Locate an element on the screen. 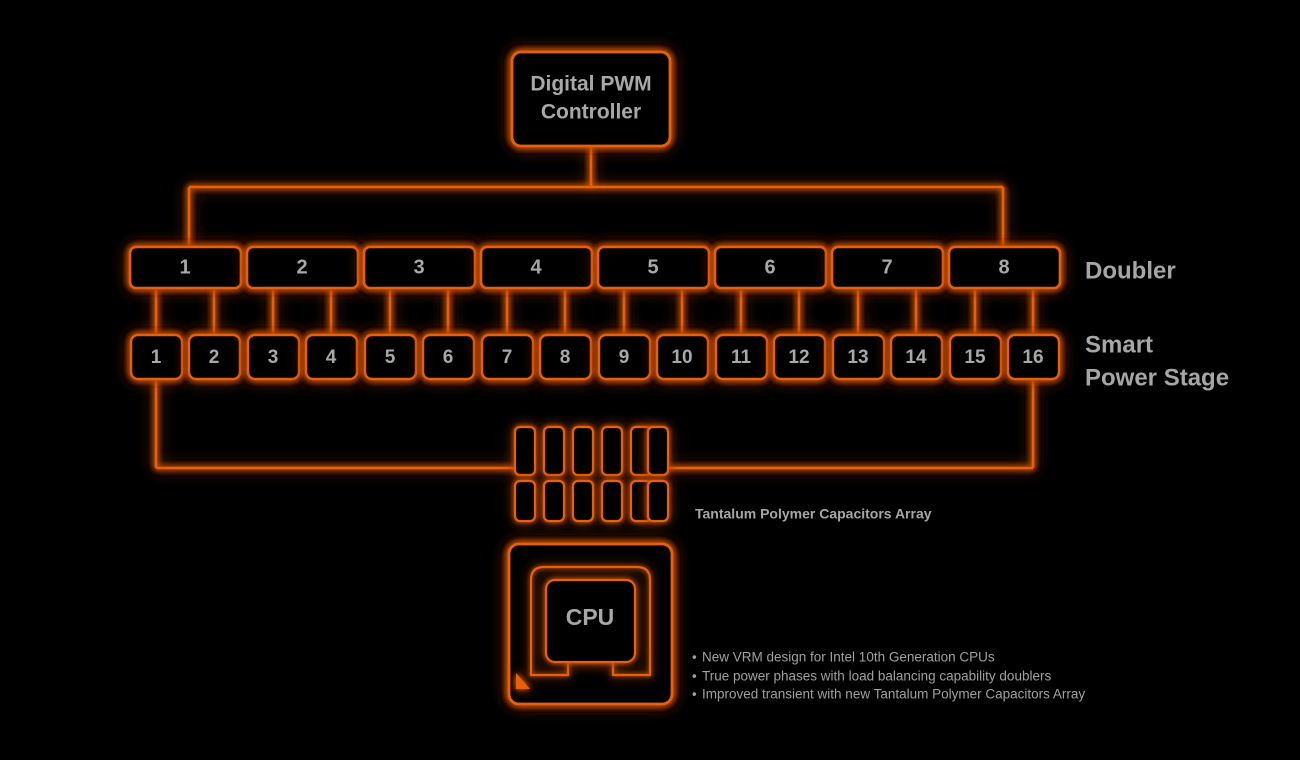 This screenshot has height=760, width=1300. power-stage-12-label: 12 is located at coordinates (798, 357).